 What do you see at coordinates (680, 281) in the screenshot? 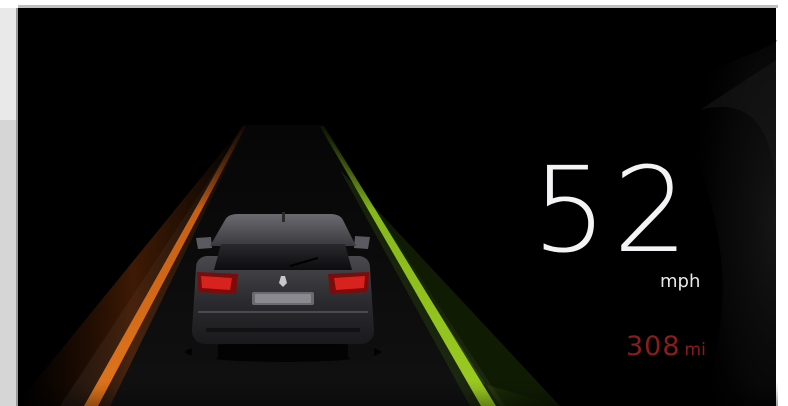
I see `speed-unit-label: mph` at bounding box center [680, 281].